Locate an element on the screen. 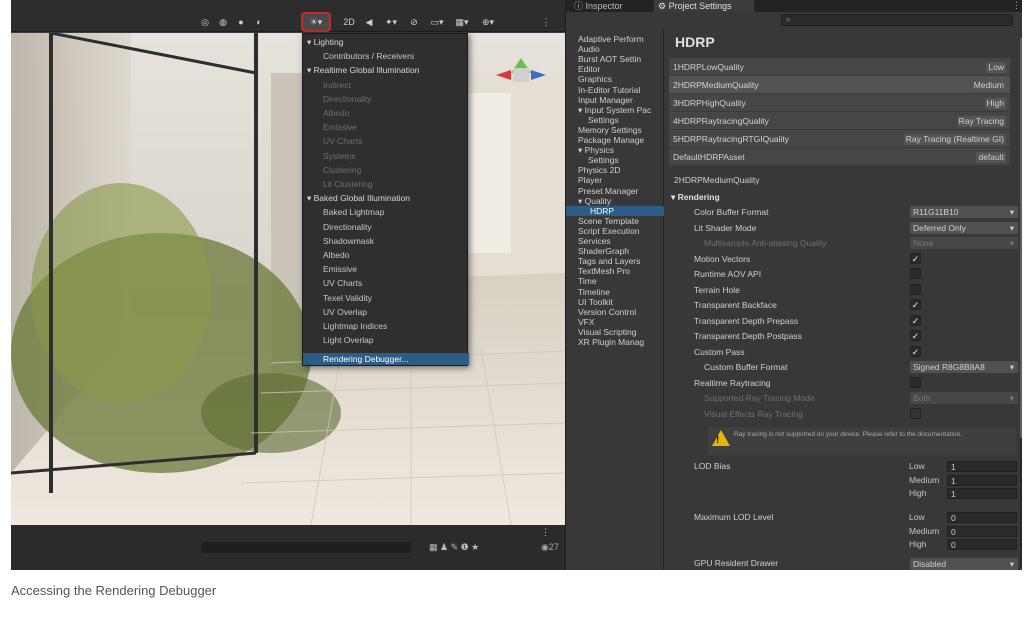  tab-project-settings: ⚙ Project Settings is located at coordinates (704, 6).